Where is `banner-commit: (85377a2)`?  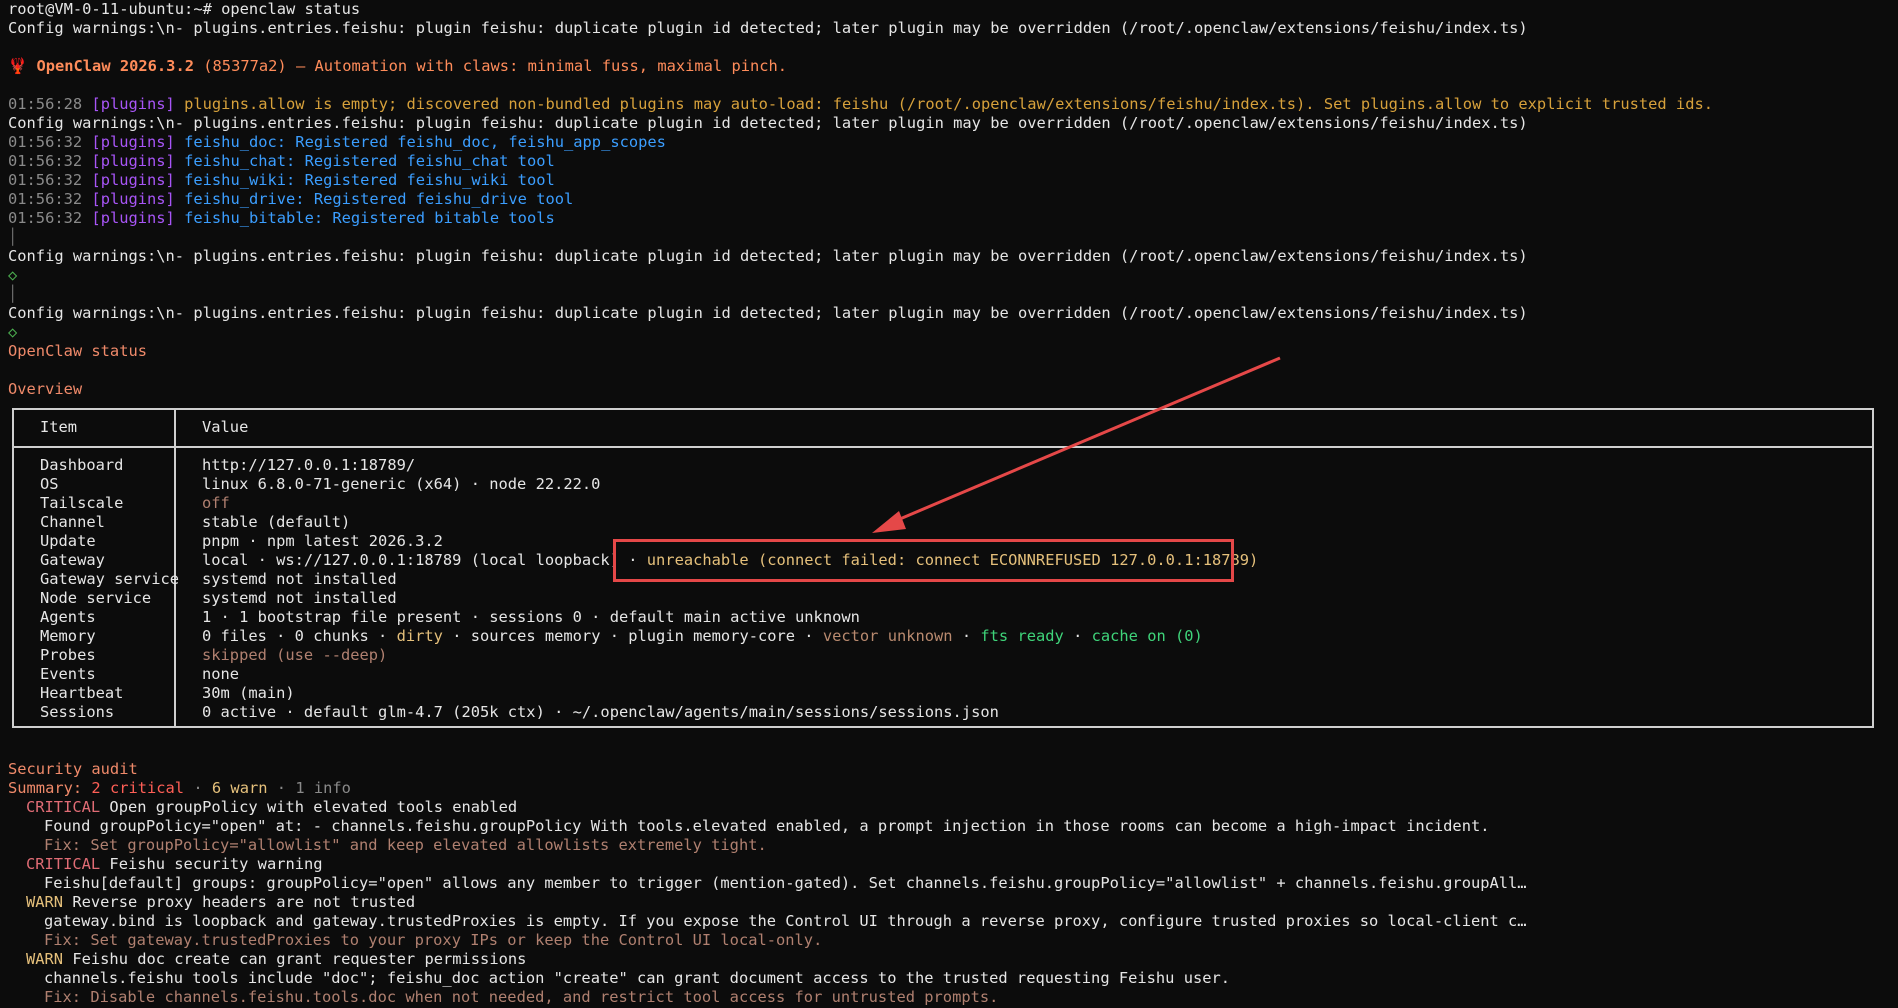
banner-commit: (85377a2) is located at coordinates (245, 66).